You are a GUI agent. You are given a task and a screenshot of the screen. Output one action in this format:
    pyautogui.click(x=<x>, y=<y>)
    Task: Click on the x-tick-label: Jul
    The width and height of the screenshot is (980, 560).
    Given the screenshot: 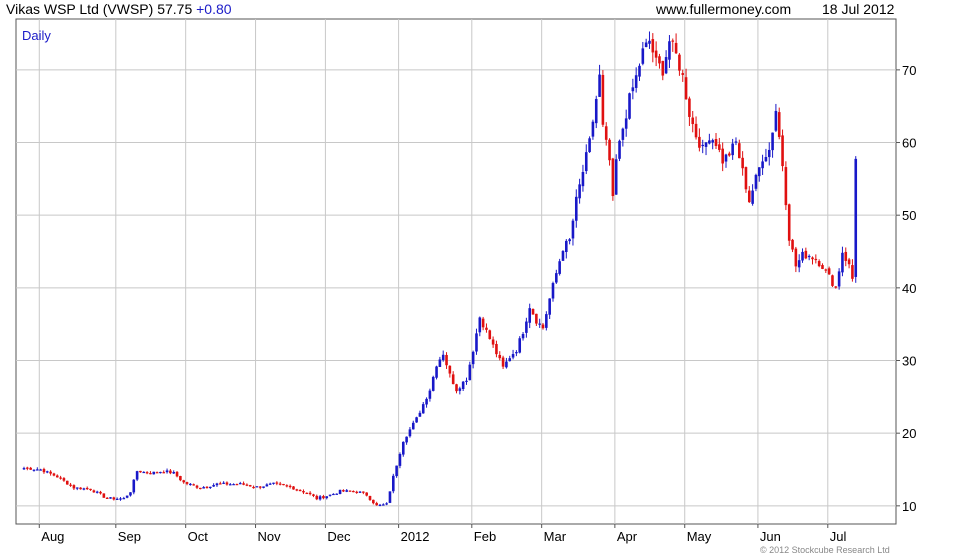 What is the action you would take?
    pyautogui.click(x=838, y=536)
    